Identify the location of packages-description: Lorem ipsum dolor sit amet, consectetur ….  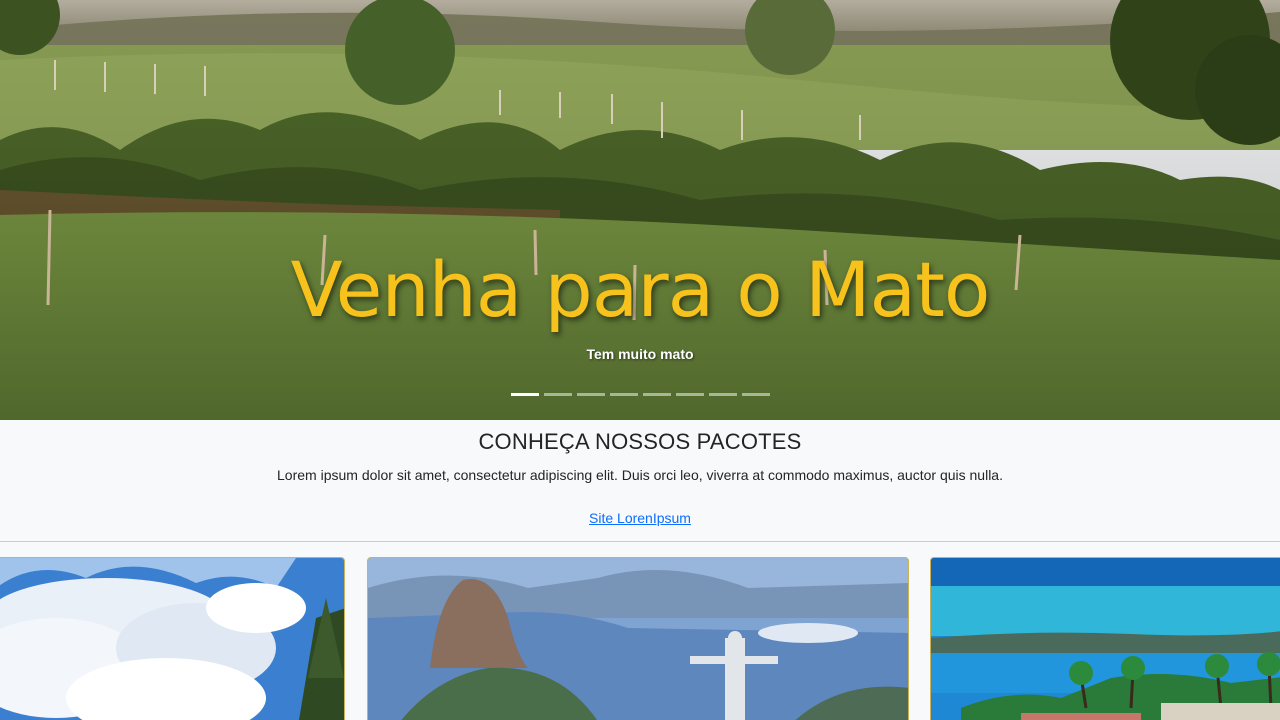
(640, 475).